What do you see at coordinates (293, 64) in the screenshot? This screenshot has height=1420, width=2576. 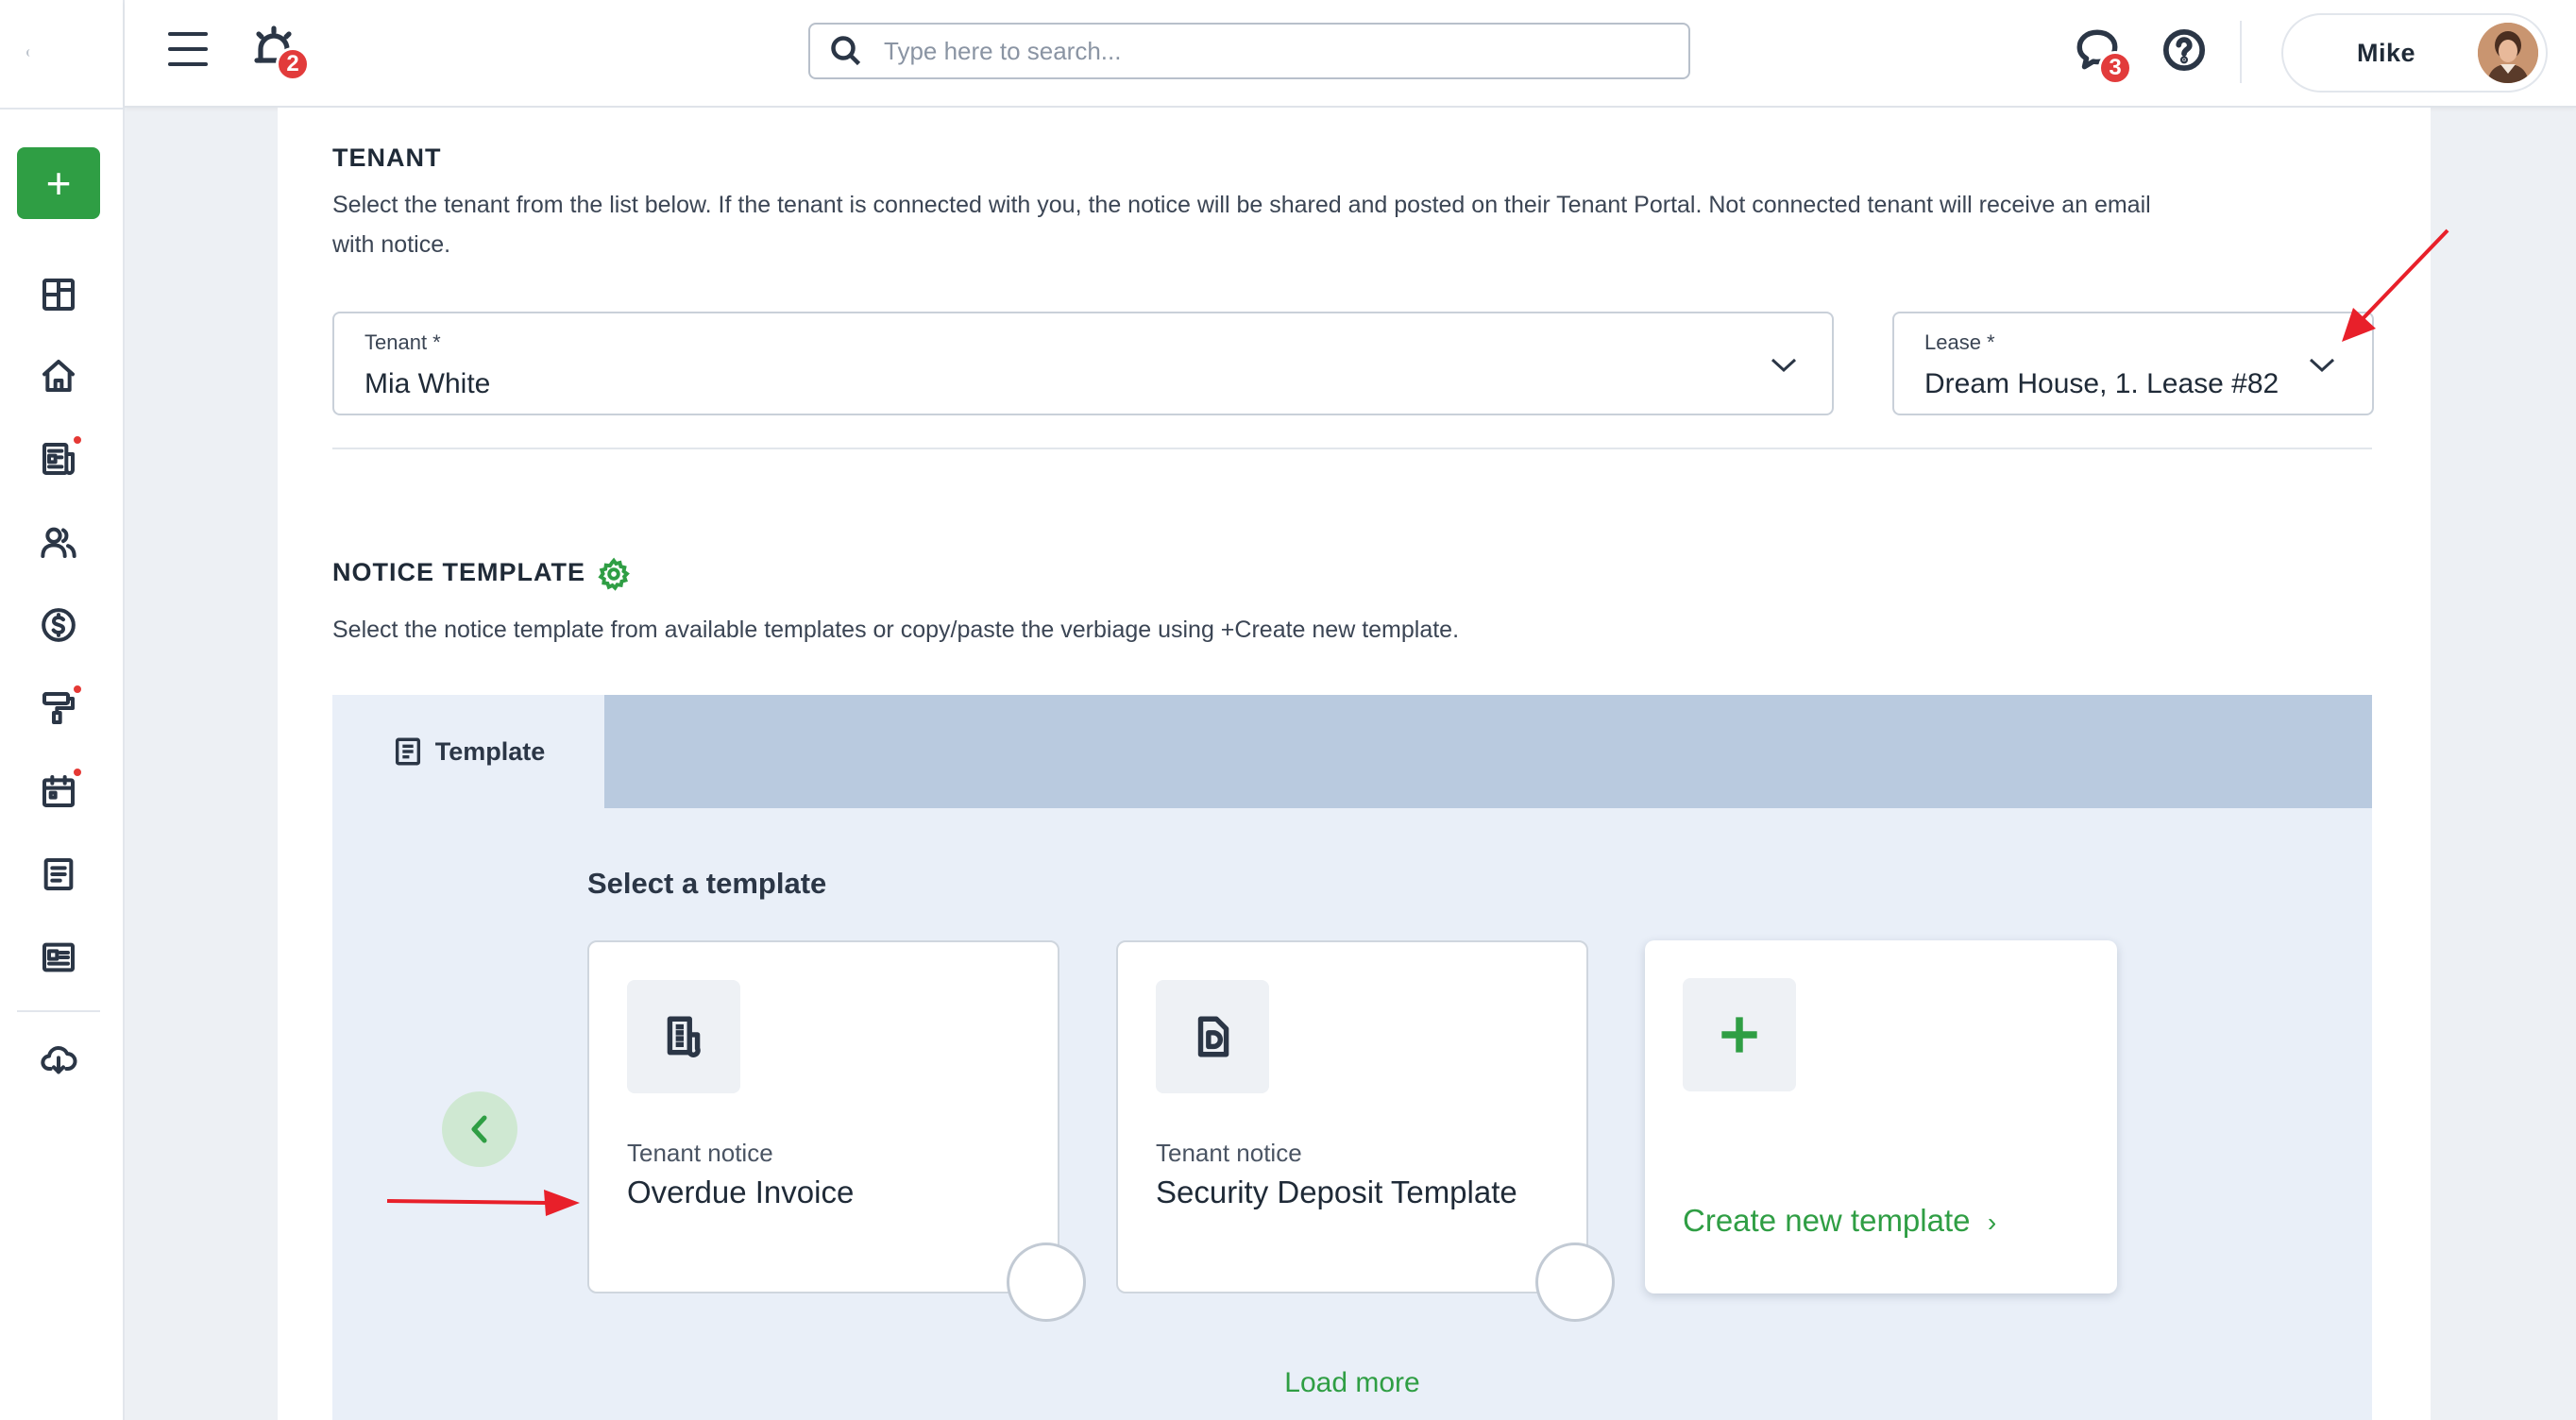 I see `notifications-badge: 2` at bounding box center [293, 64].